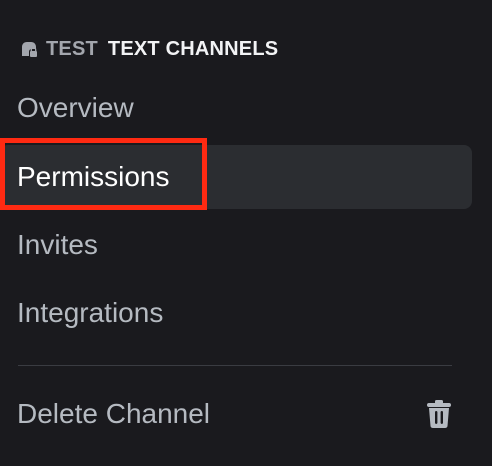 The height and width of the screenshot is (466, 492). What do you see at coordinates (236, 245) in the screenshot?
I see `sidebar-item-invites: Invites` at bounding box center [236, 245].